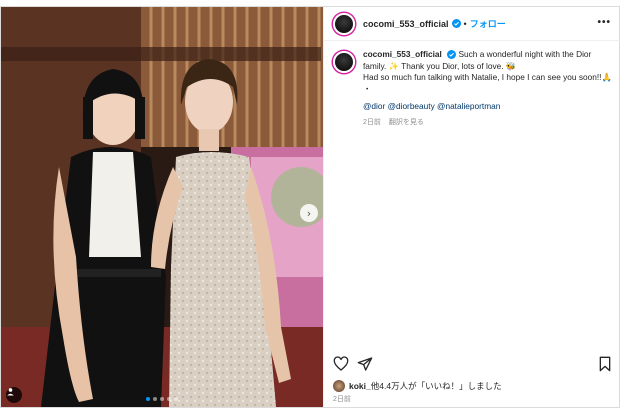  What do you see at coordinates (339, 386) in the screenshot?
I see `liker-avatar` at bounding box center [339, 386].